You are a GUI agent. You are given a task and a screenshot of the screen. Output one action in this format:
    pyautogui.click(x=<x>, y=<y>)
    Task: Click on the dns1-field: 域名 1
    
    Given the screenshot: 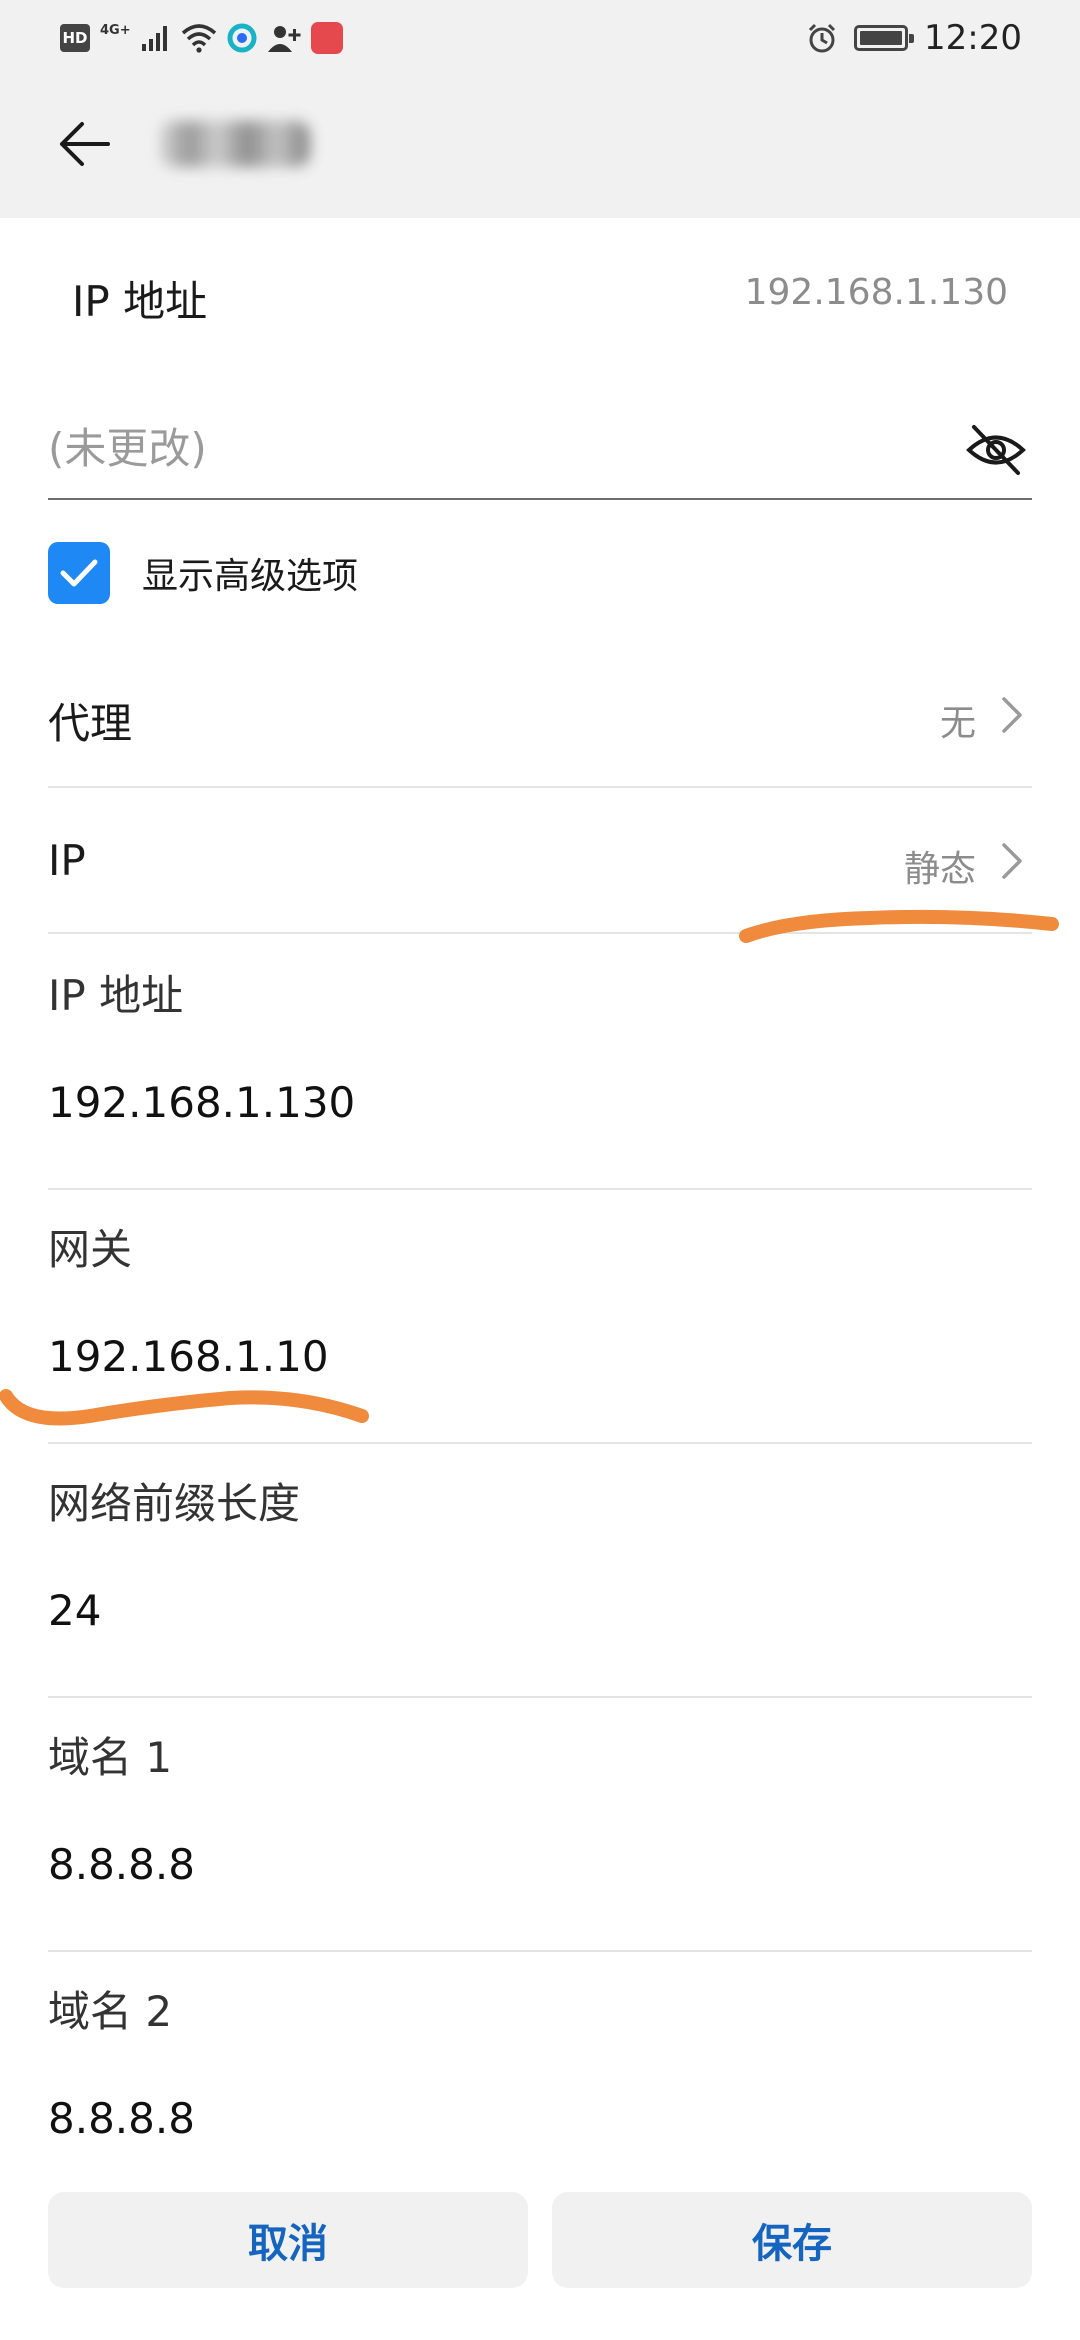 What is the action you would take?
    pyautogui.click(x=540, y=1825)
    